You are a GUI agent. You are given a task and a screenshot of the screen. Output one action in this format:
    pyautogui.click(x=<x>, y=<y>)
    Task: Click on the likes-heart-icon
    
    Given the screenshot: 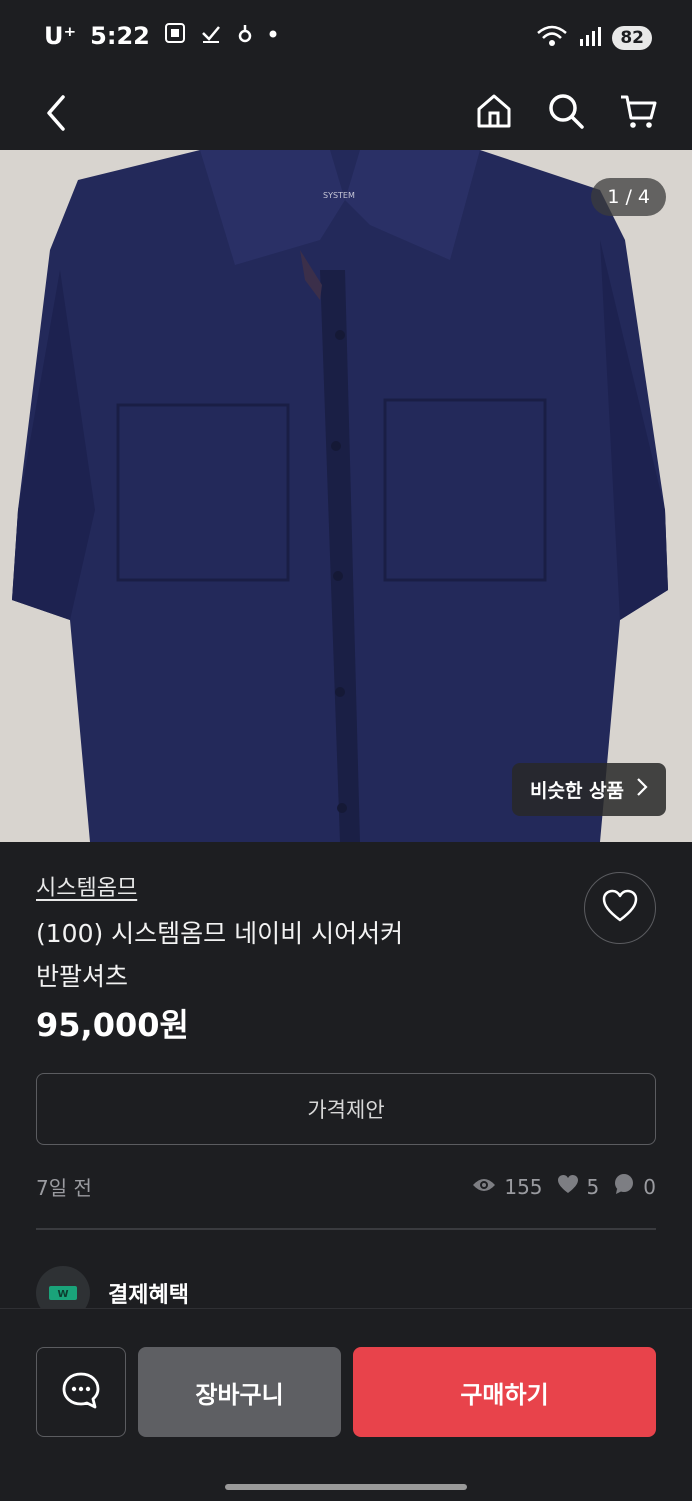 What is the action you would take?
    pyautogui.click(x=568, y=1186)
    